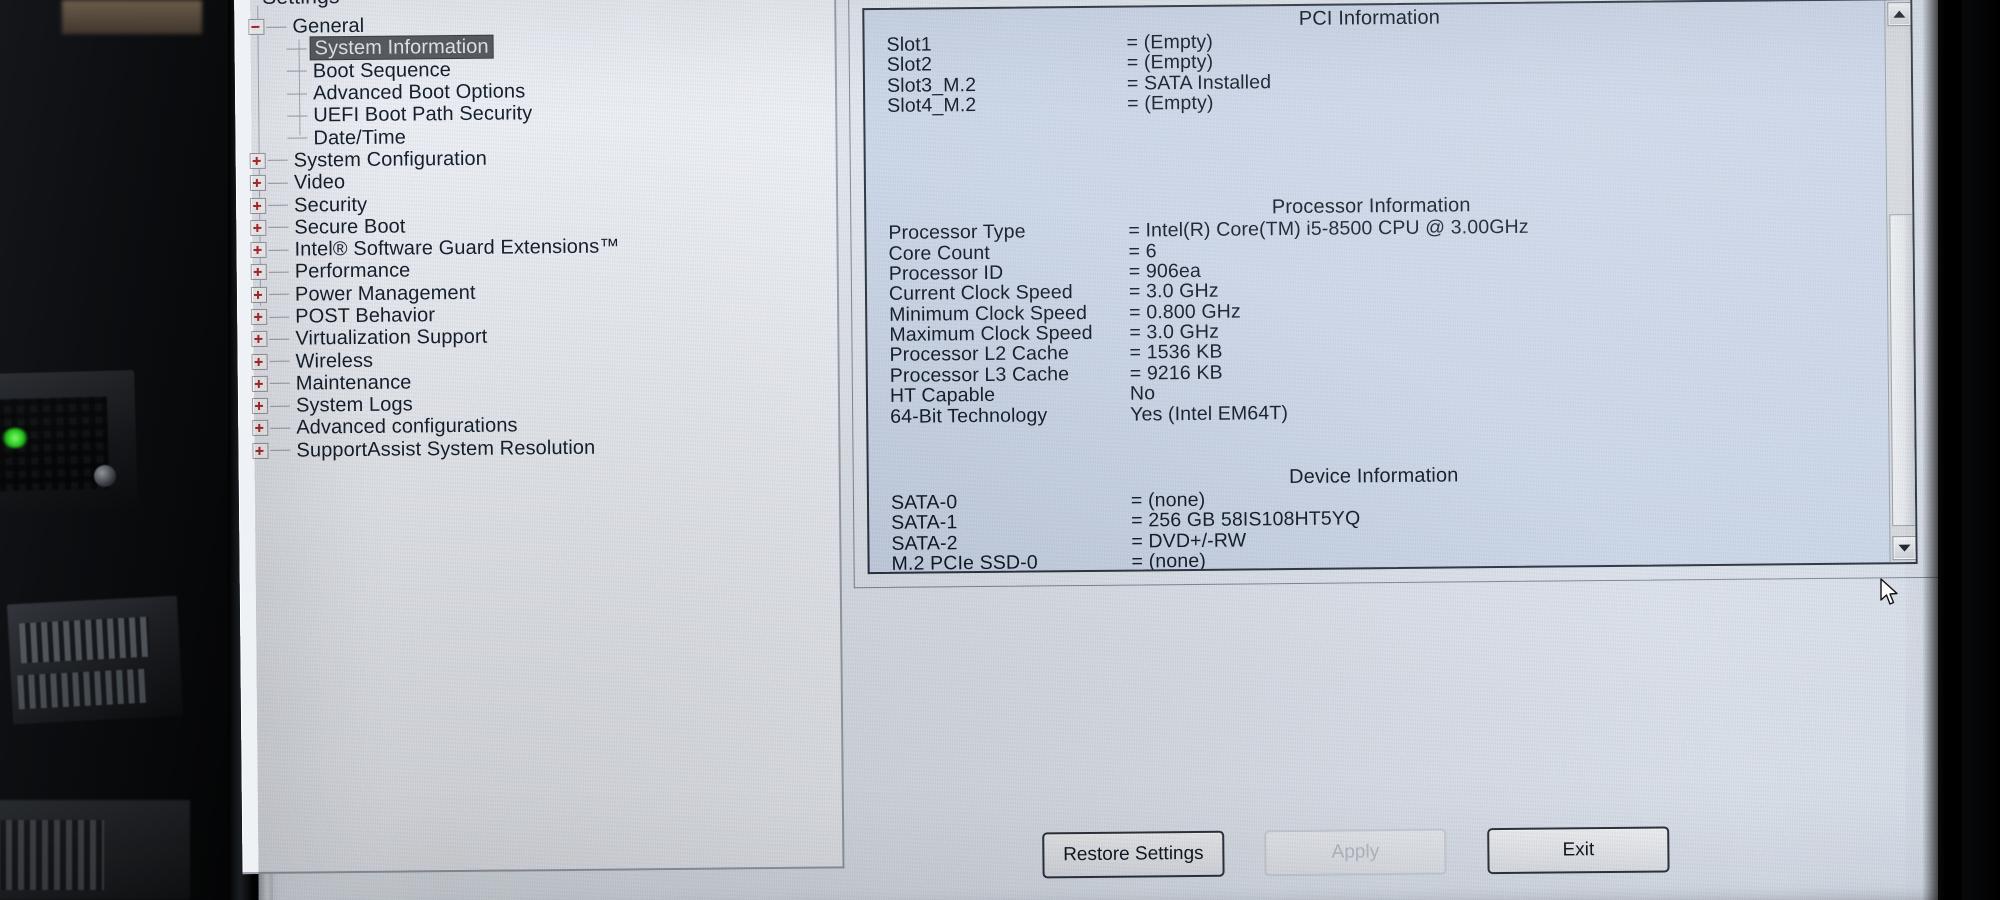 This screenshot has height=900, width=2000. I want to click on sidebar-item-supportassist-system-resolution: SupportAssist System Resolution, so click(538, 448).